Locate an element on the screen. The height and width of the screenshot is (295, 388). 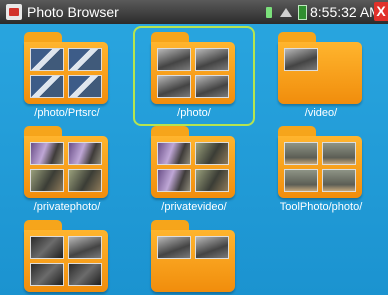
folder-item: /photo/Prtsrc/ is located at coordinates (67, 76).